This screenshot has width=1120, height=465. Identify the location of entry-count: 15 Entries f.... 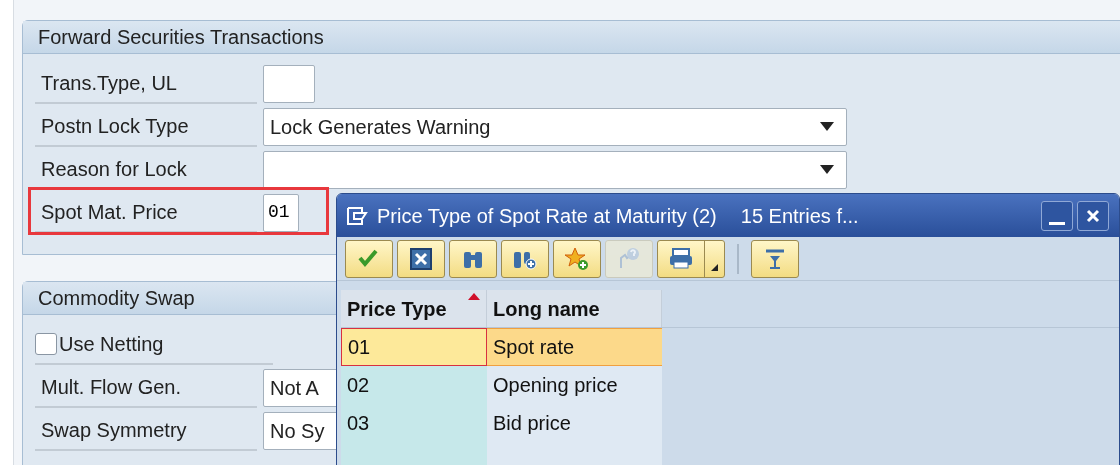
(799, 216).